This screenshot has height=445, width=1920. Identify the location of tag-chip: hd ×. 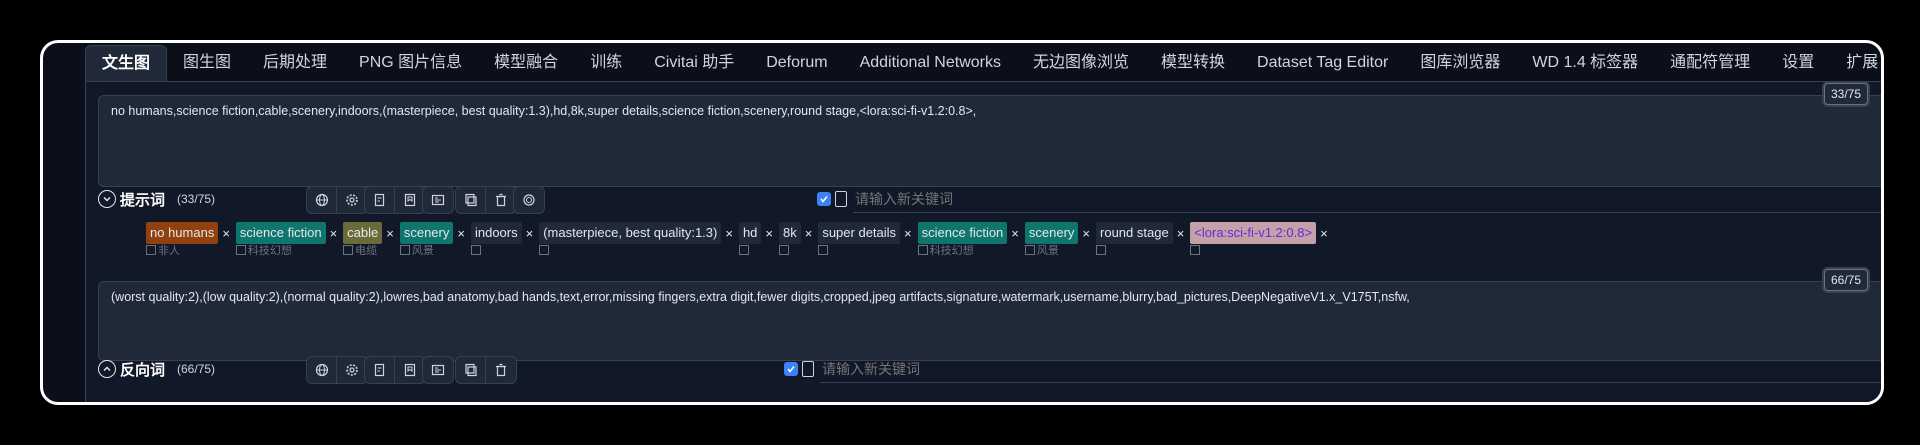
(755, 242).